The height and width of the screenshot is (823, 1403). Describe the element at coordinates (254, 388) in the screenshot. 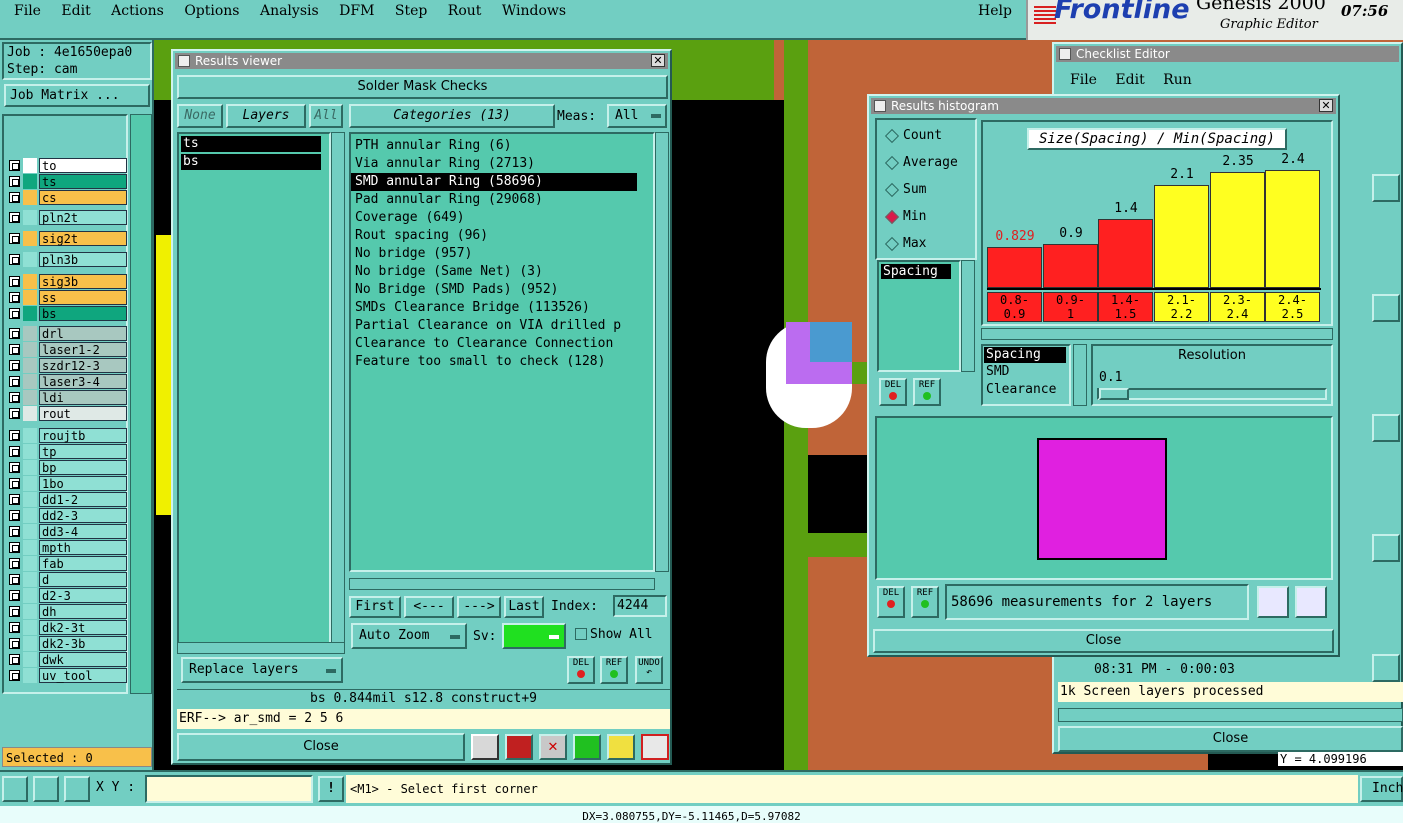

I see `layer-result-list: ts bs` at that location.